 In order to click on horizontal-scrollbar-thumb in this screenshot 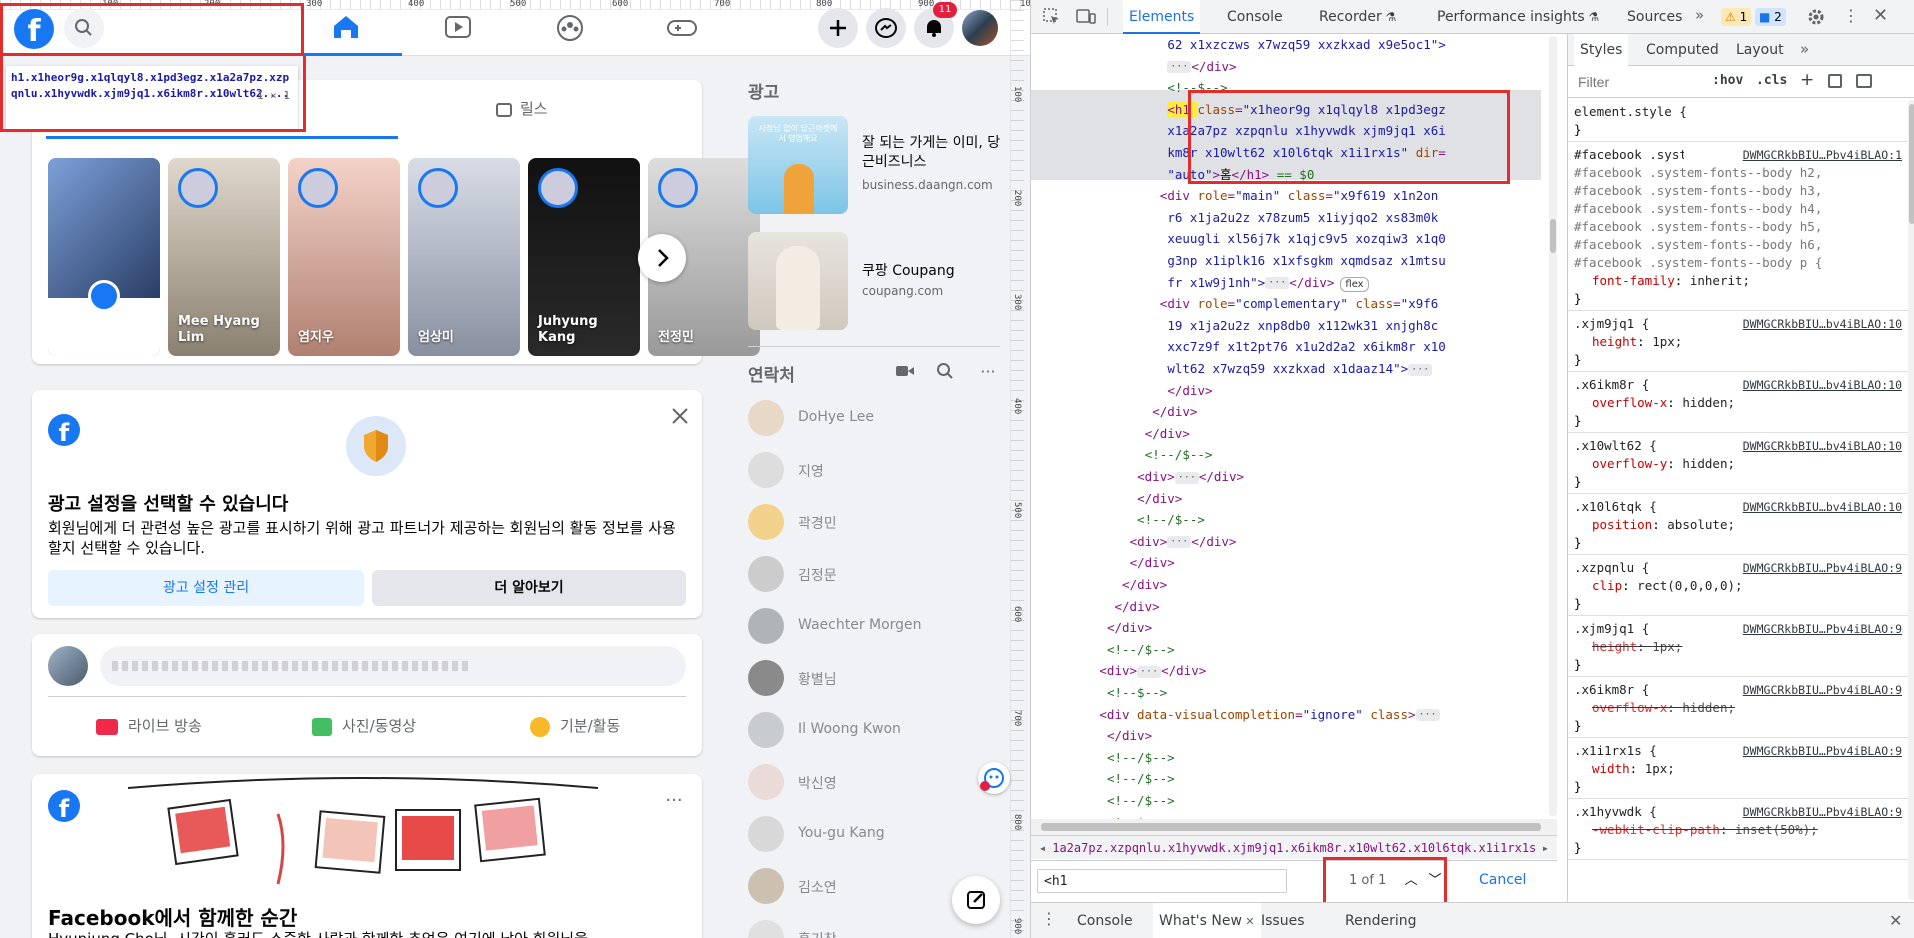, I will do `click(1291, 827)`.